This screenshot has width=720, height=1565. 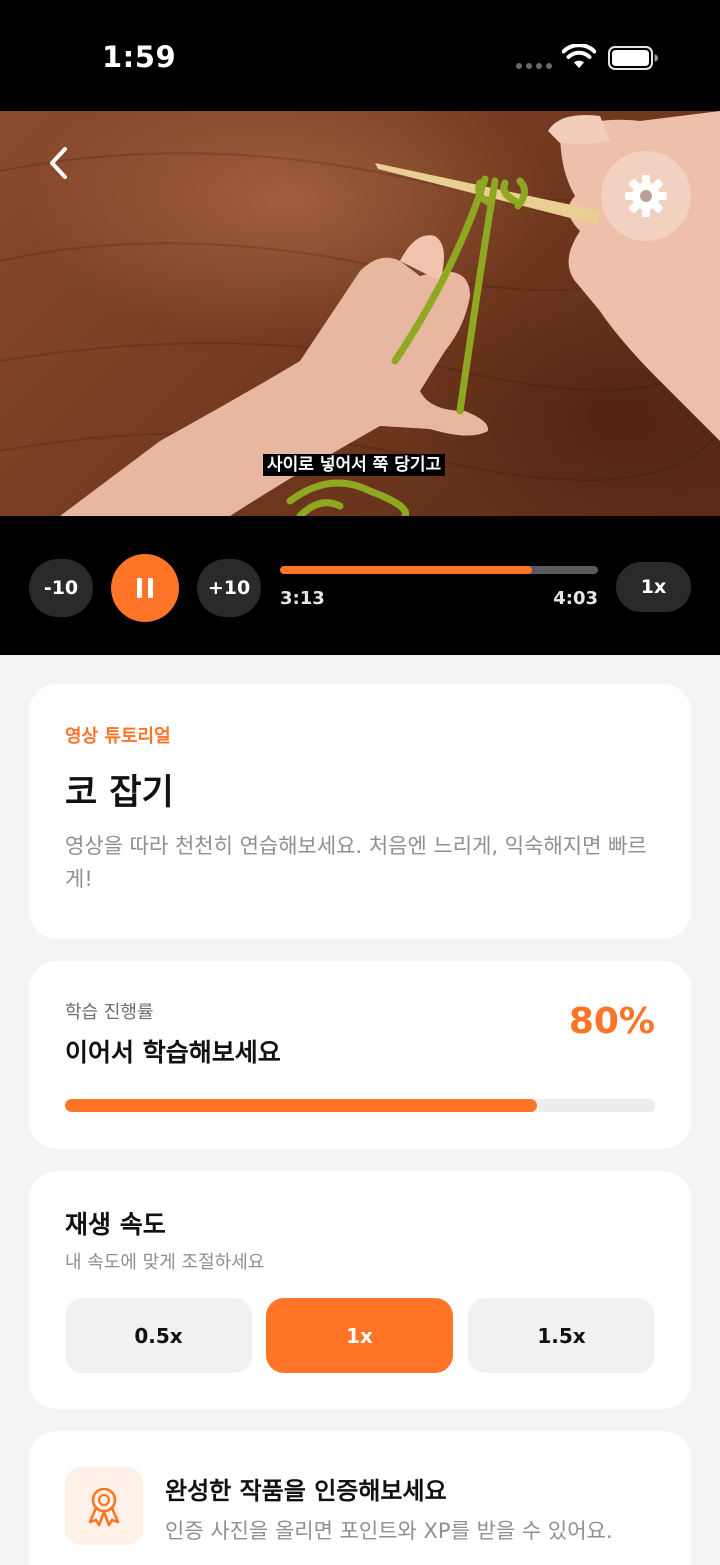 I want to click on video-subtitle: 사이로 넣어서 쭉 당기고, so click(x=354, y=465).